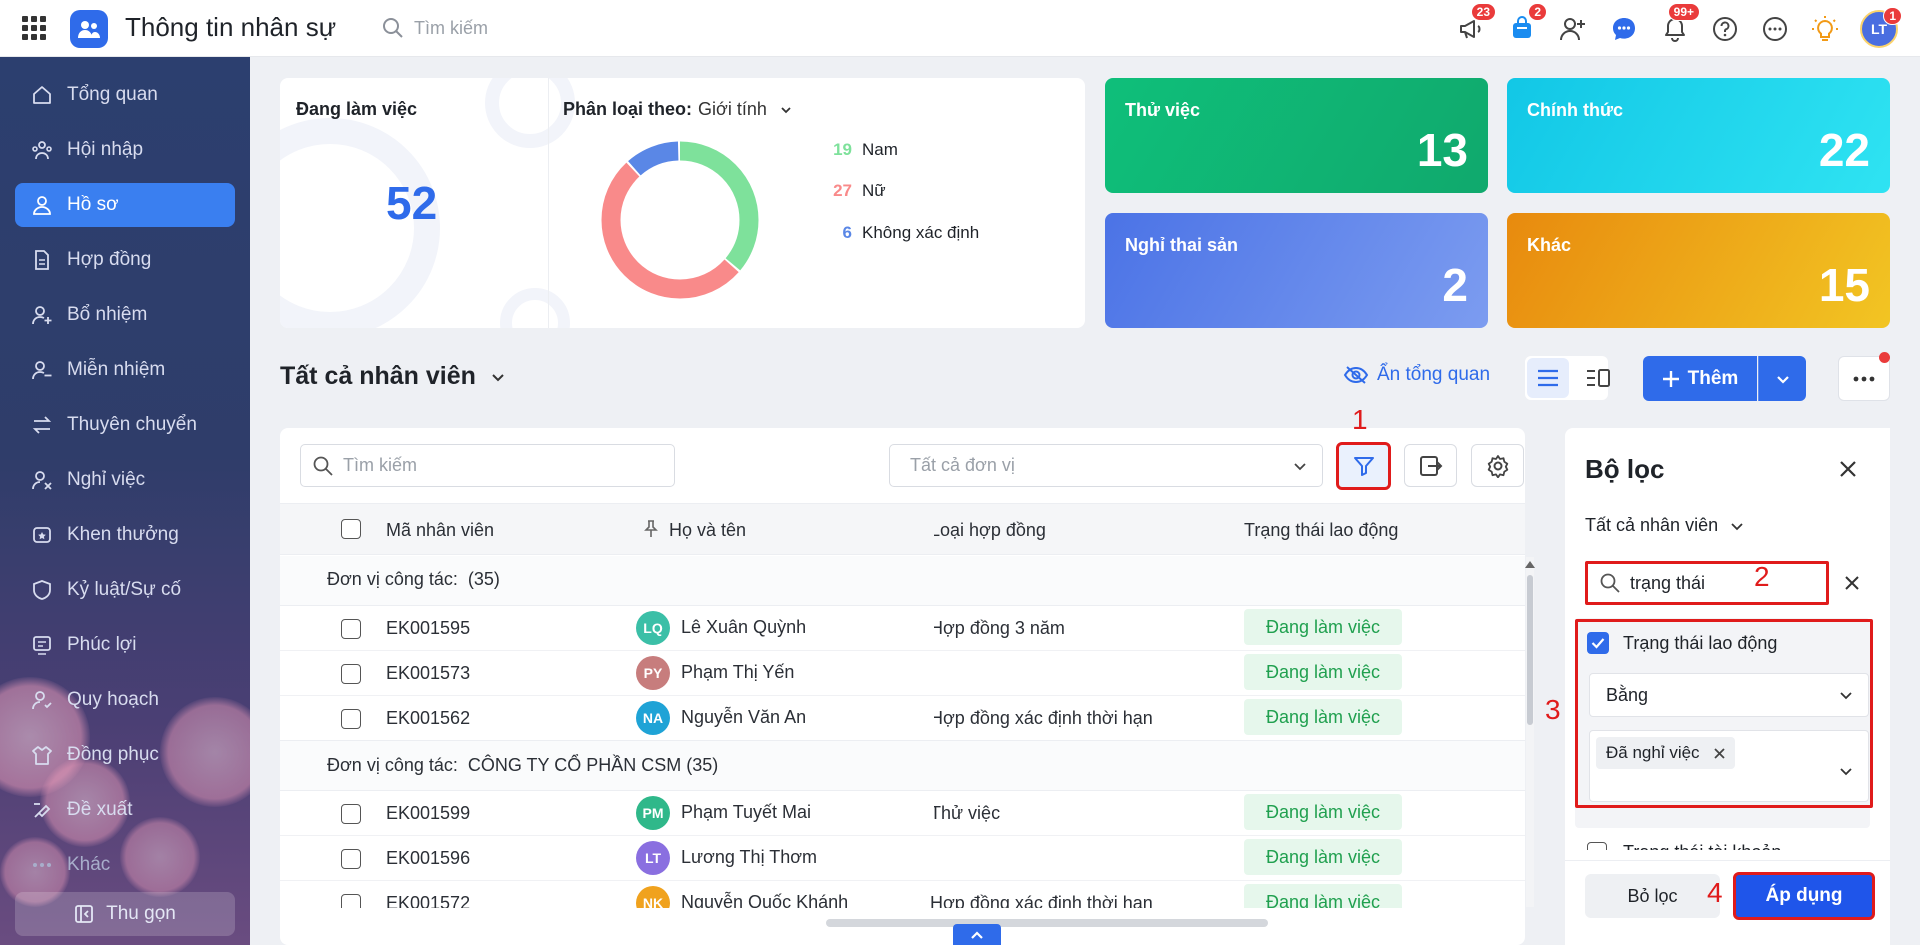 This screenshot has height=945, width=1920. Describe the element at coordinates (1497, 465) in the screenshot. I see `settings-button` at that location.